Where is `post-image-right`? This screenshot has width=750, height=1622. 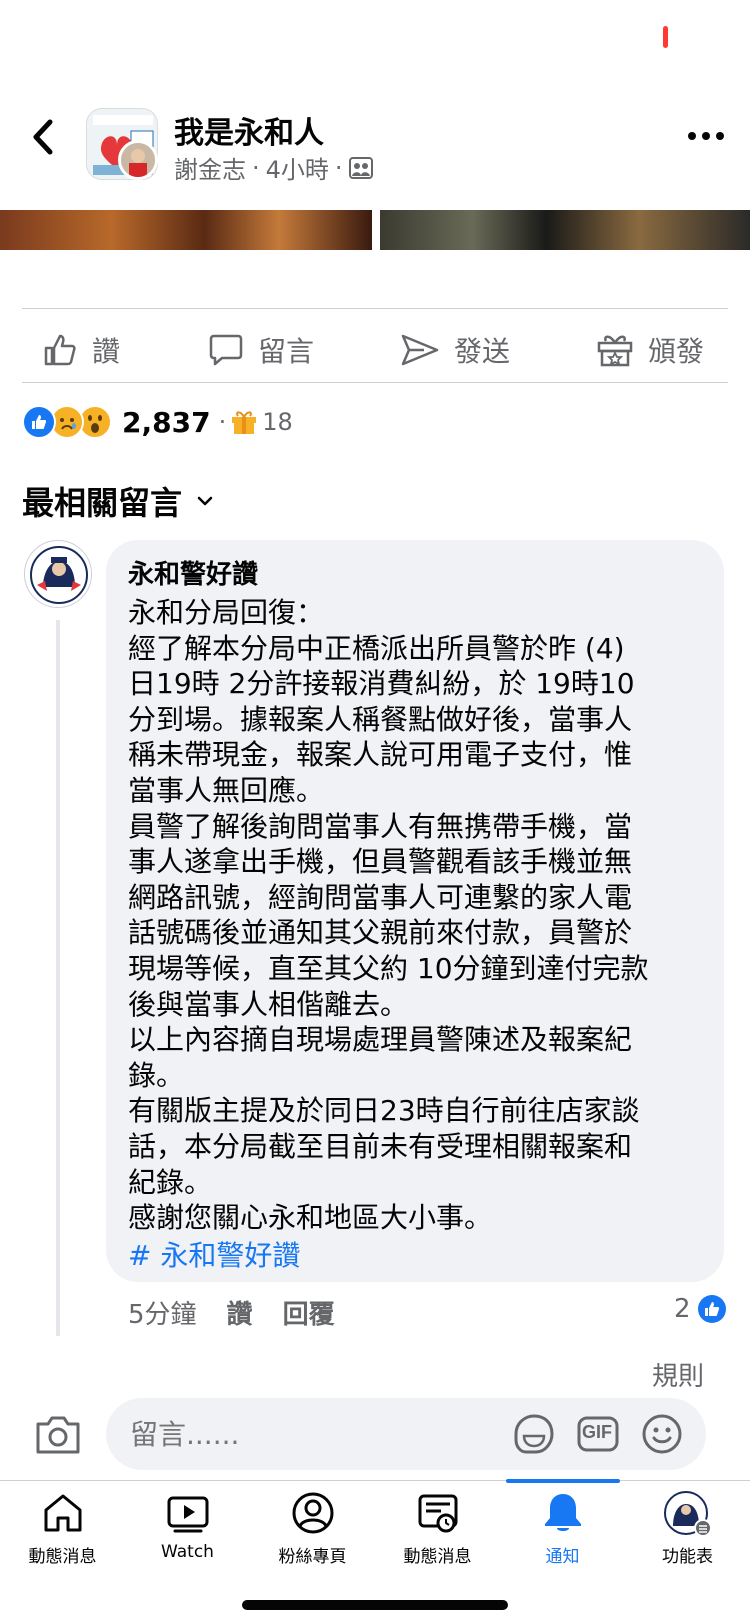
post-image-right is located at coordinates (565, 230).